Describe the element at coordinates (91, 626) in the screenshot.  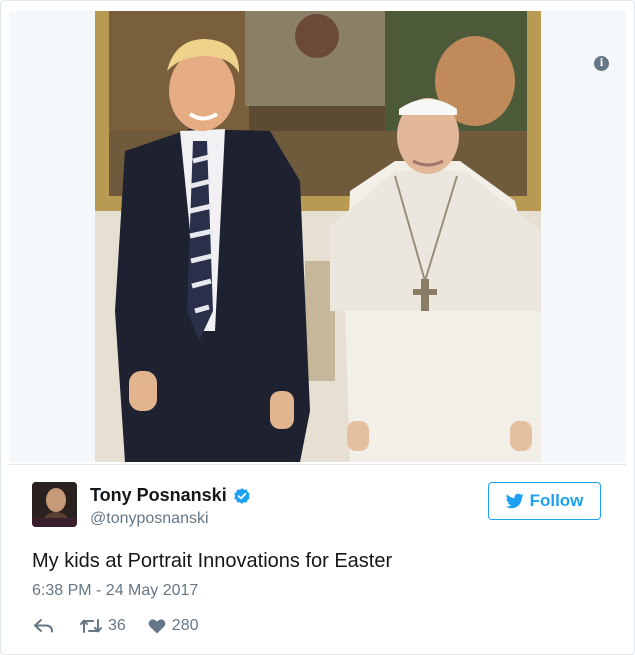
I see `retweet-icon` at that location.